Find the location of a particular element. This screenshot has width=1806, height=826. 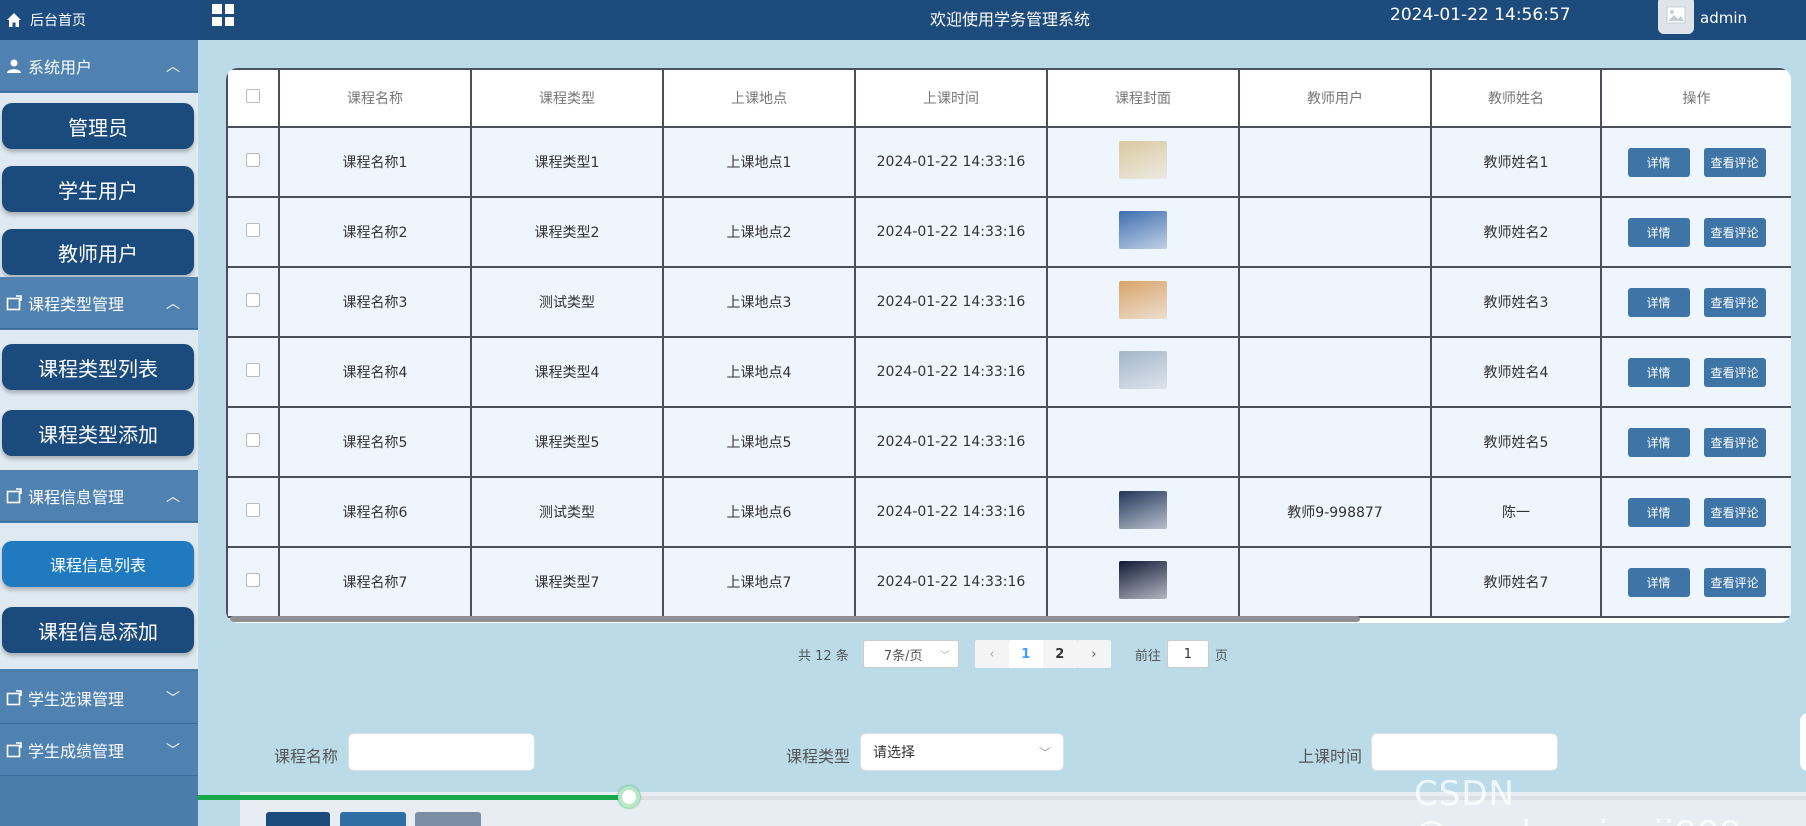

chevron-up-icon: ︿ is located at coordinates (173, 67).